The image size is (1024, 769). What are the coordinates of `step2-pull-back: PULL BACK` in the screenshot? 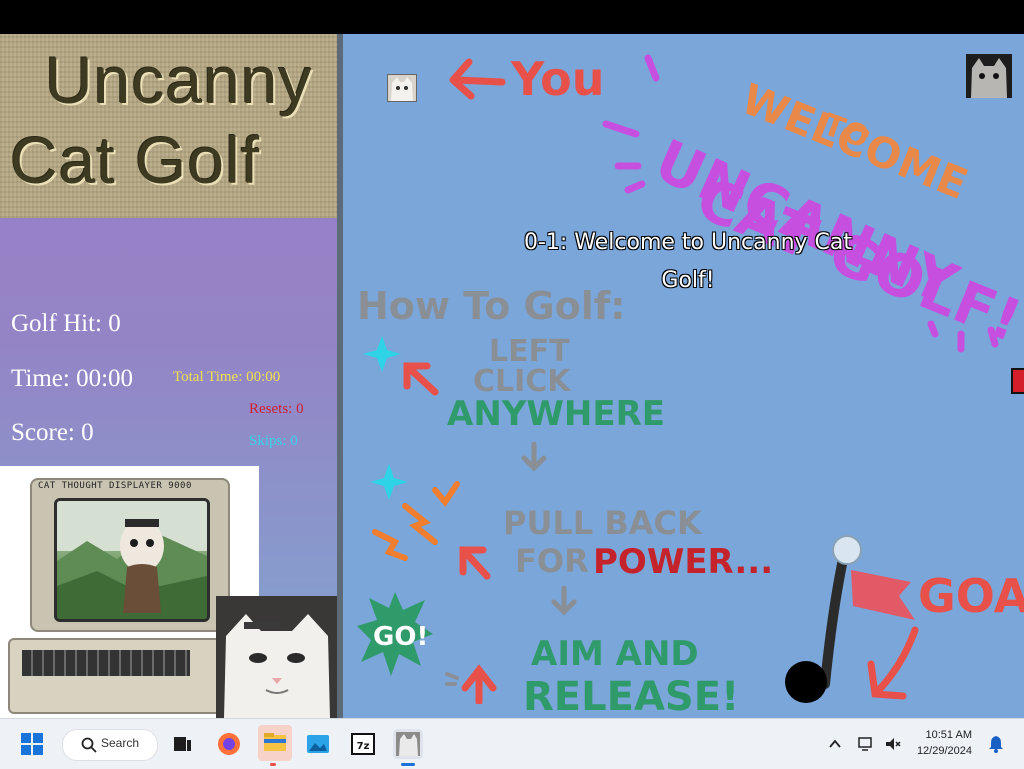 It's located at (602, 523).